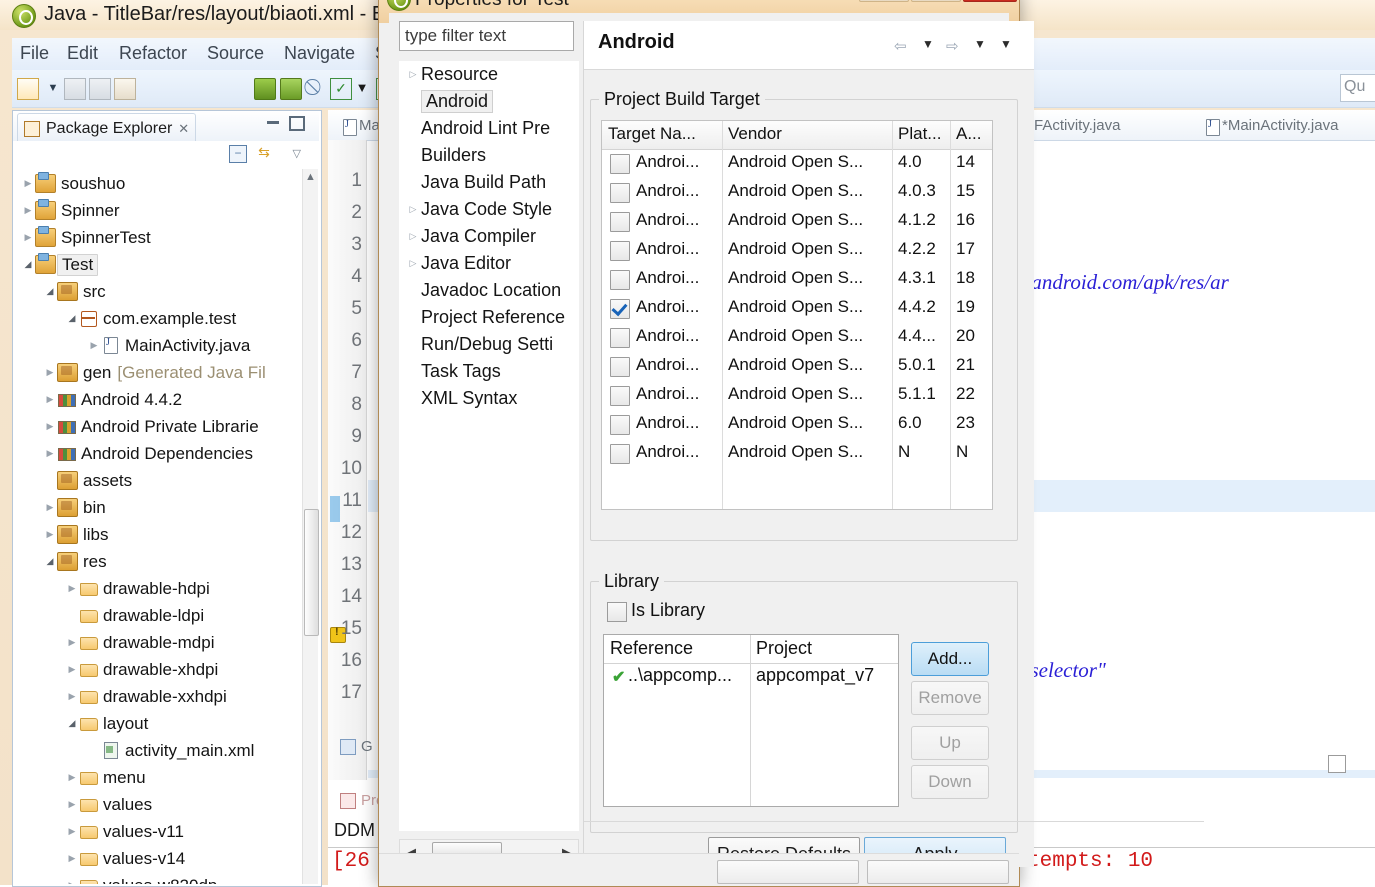  Describe the element at coordinates (952, 46) in the screenshot. I see `forward-arrow-icon: ⇨` at that location.